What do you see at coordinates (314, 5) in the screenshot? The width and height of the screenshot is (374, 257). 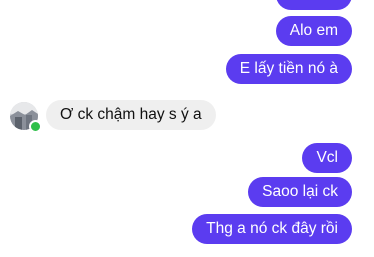 I see `outgoing-message` at bounding box center [314, 5].